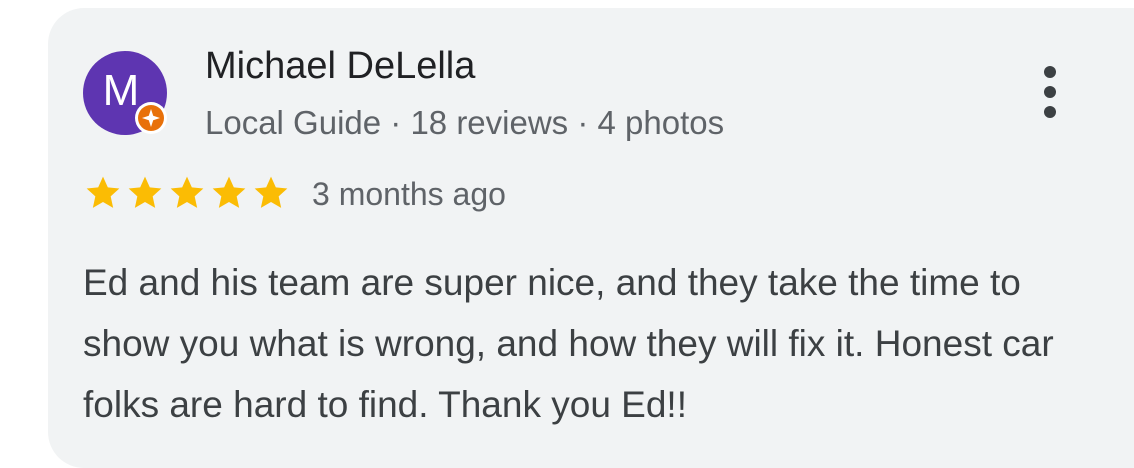 The width and height of the screenshot is (1134, 468). Describe the element at coordinates (409, 194) in the screenshot. I see `review-time: 3 months ago` at that location.